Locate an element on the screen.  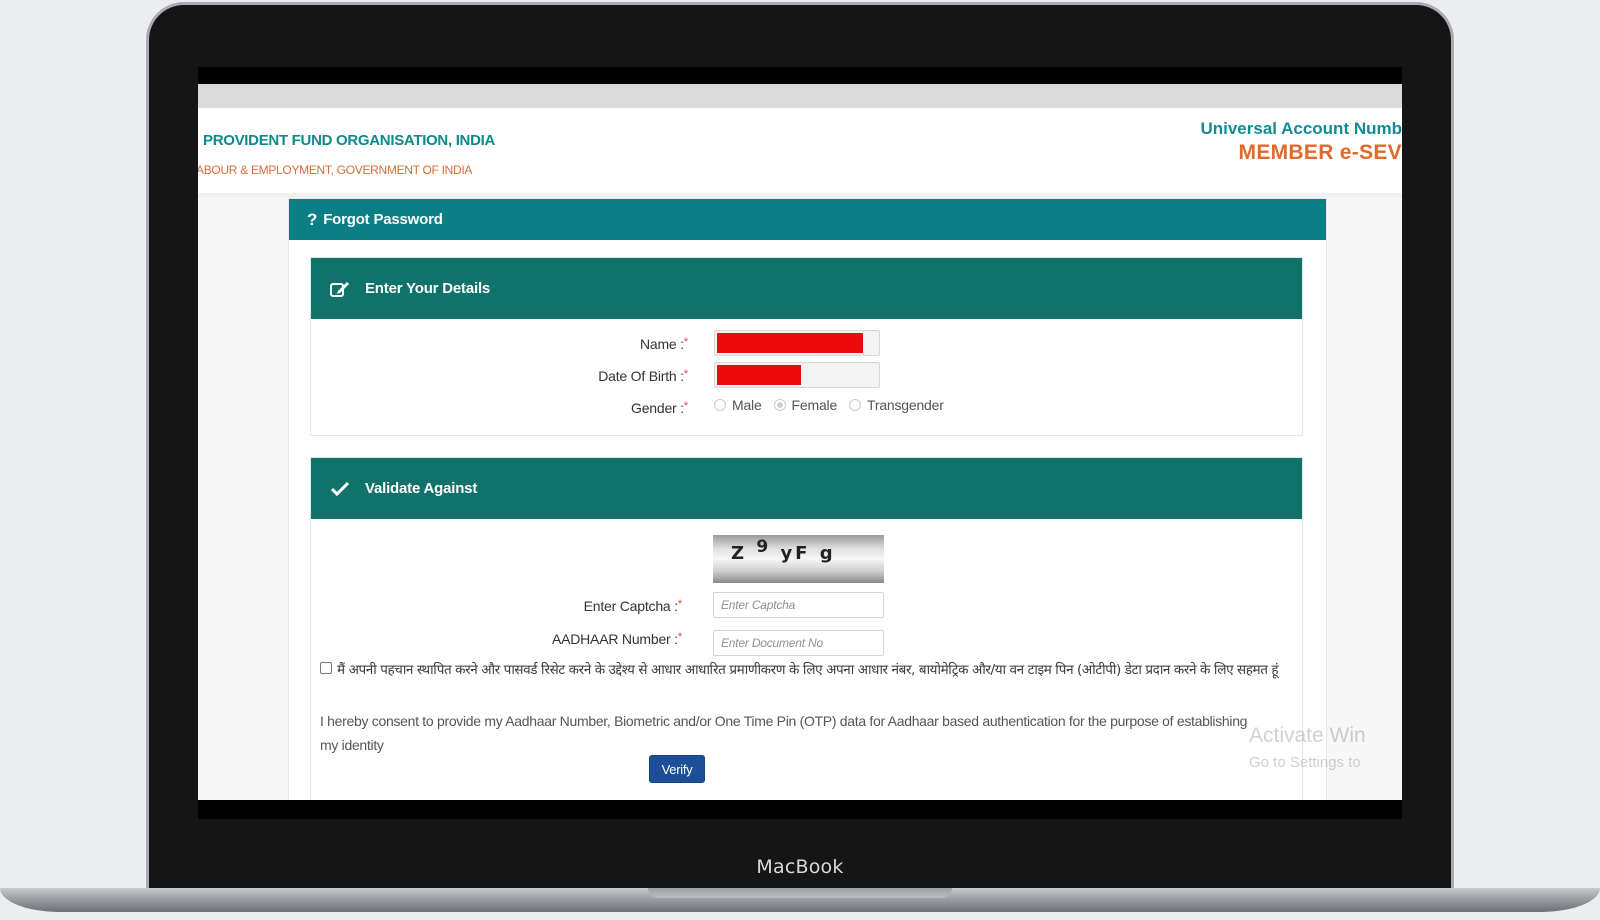
details-section-title: Enter Your Details is located at coordinates (428, 288).